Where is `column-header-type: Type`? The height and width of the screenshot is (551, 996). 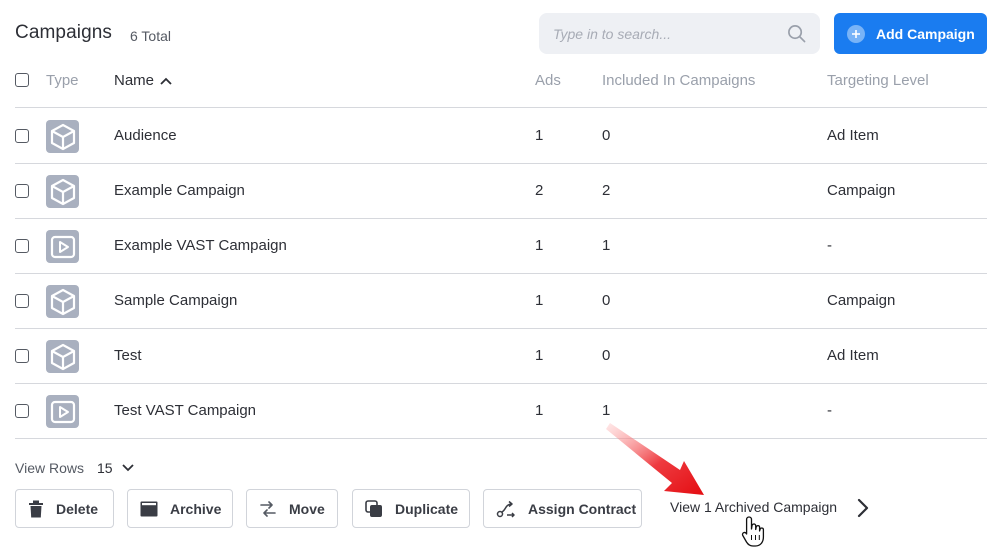 column-header-type: Type is located at coordinates (62, 80).